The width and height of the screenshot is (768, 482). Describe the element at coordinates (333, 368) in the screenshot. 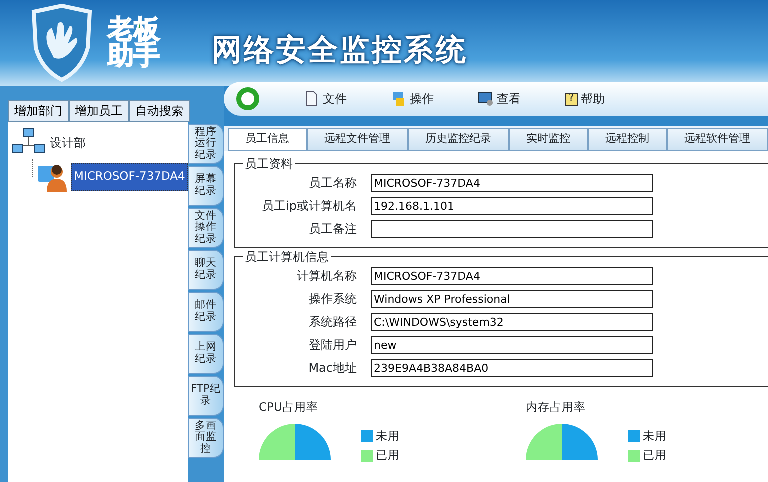

I see `field-label: Mac地址` at that location.